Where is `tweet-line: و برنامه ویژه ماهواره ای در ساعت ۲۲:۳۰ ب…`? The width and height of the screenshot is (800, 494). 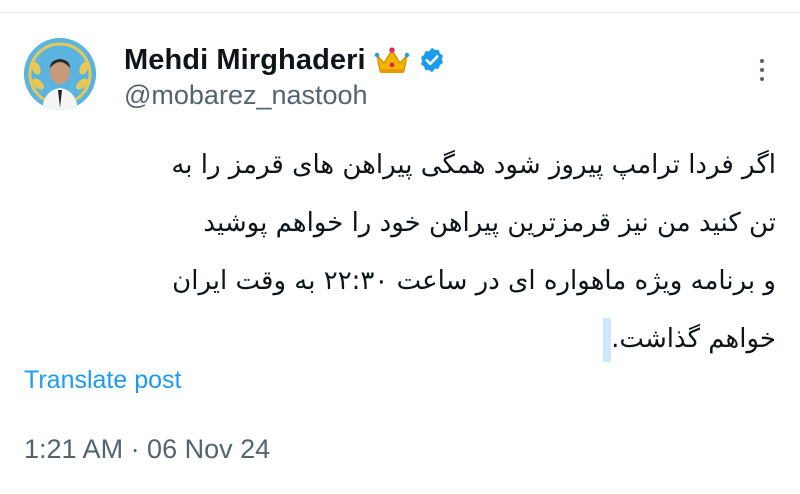
tweet-line: و برنامه ویژه ماهواره ای در ساعت ۲۲:۳۰ ب… is located at coordinates (474, 281).